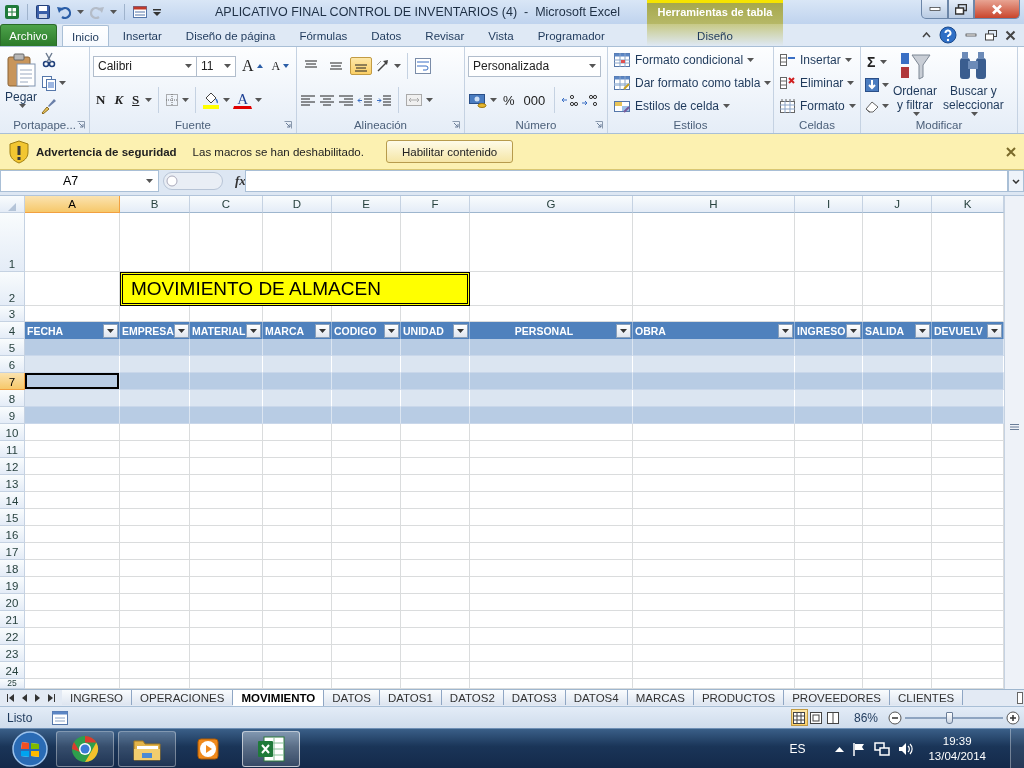 The width and height of the screenshot is (1024, 768). I want to click on header-label: SALIDA, so click(885, 330).